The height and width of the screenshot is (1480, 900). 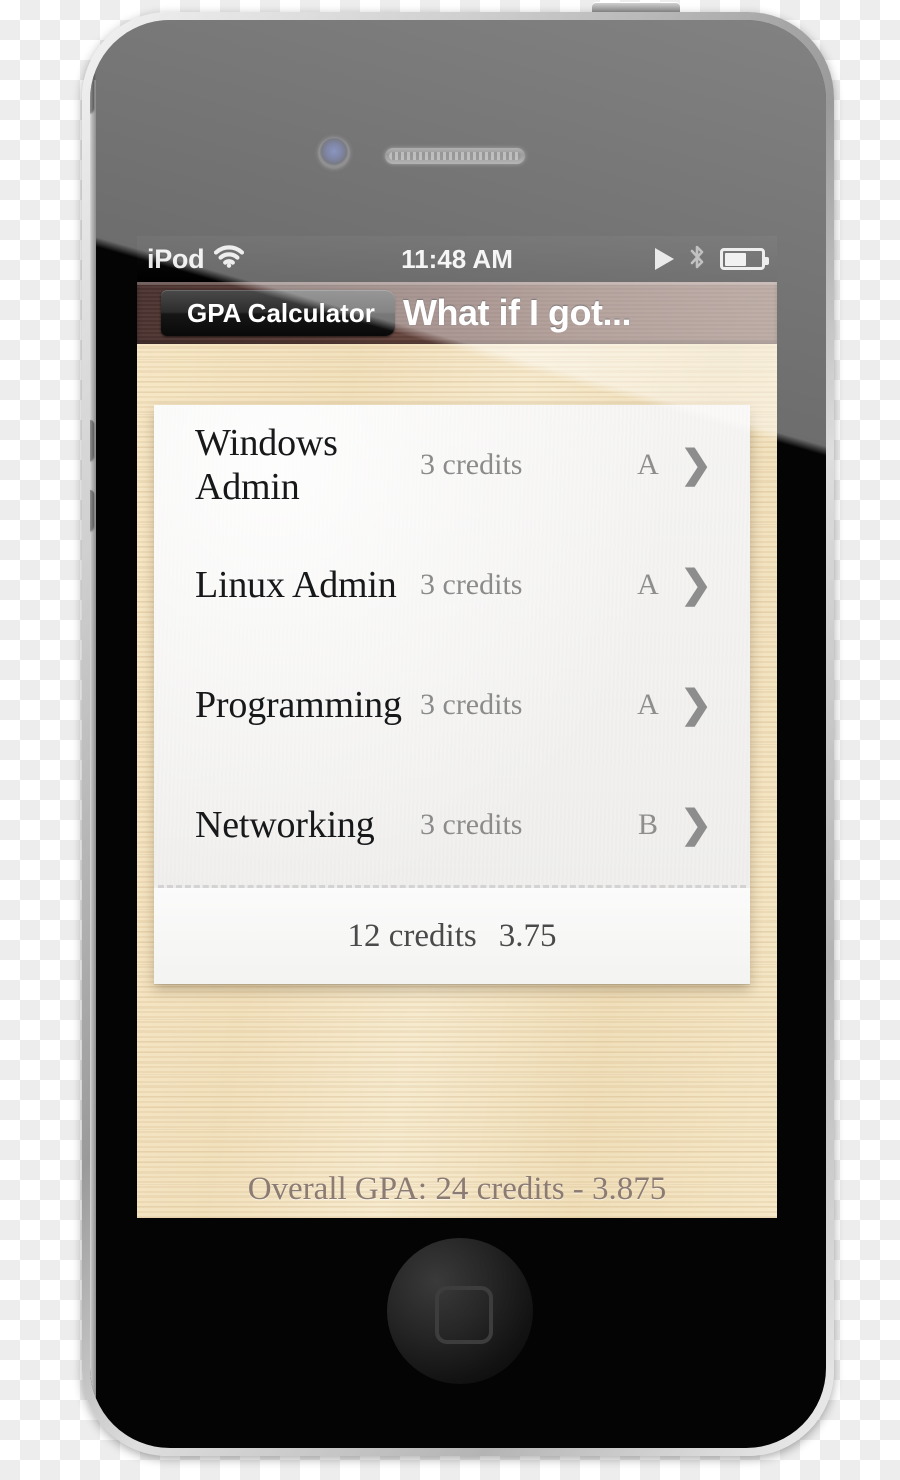 What do you see at coordinates (457, 1189) in the screenshot?
I see `overall-gpa-label: Overall GPA: 24 credits - 3.875` at bounding box center [457, 1189].